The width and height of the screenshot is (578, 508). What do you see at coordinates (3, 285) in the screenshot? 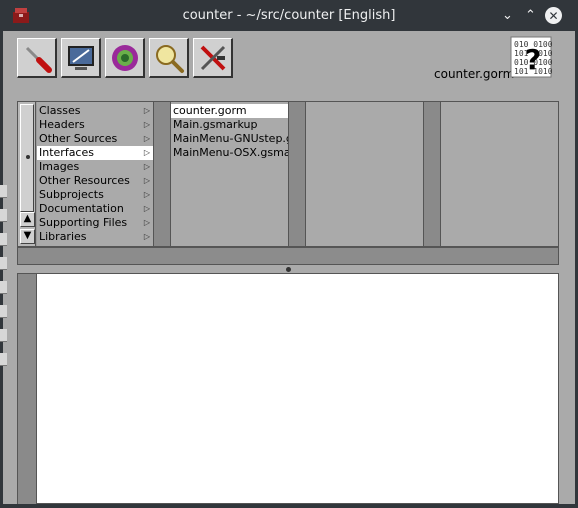
I see `background-window-edge` at bounding box center [3, 285].